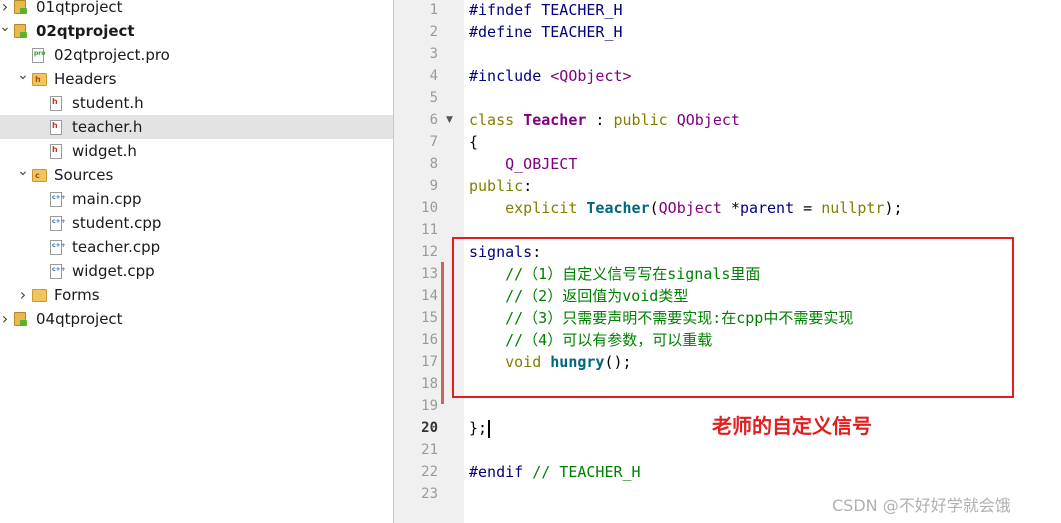 Image resolution: width=1061 pixels, height=523 pixels. I want to click on code-token: *, so click(735, 208).